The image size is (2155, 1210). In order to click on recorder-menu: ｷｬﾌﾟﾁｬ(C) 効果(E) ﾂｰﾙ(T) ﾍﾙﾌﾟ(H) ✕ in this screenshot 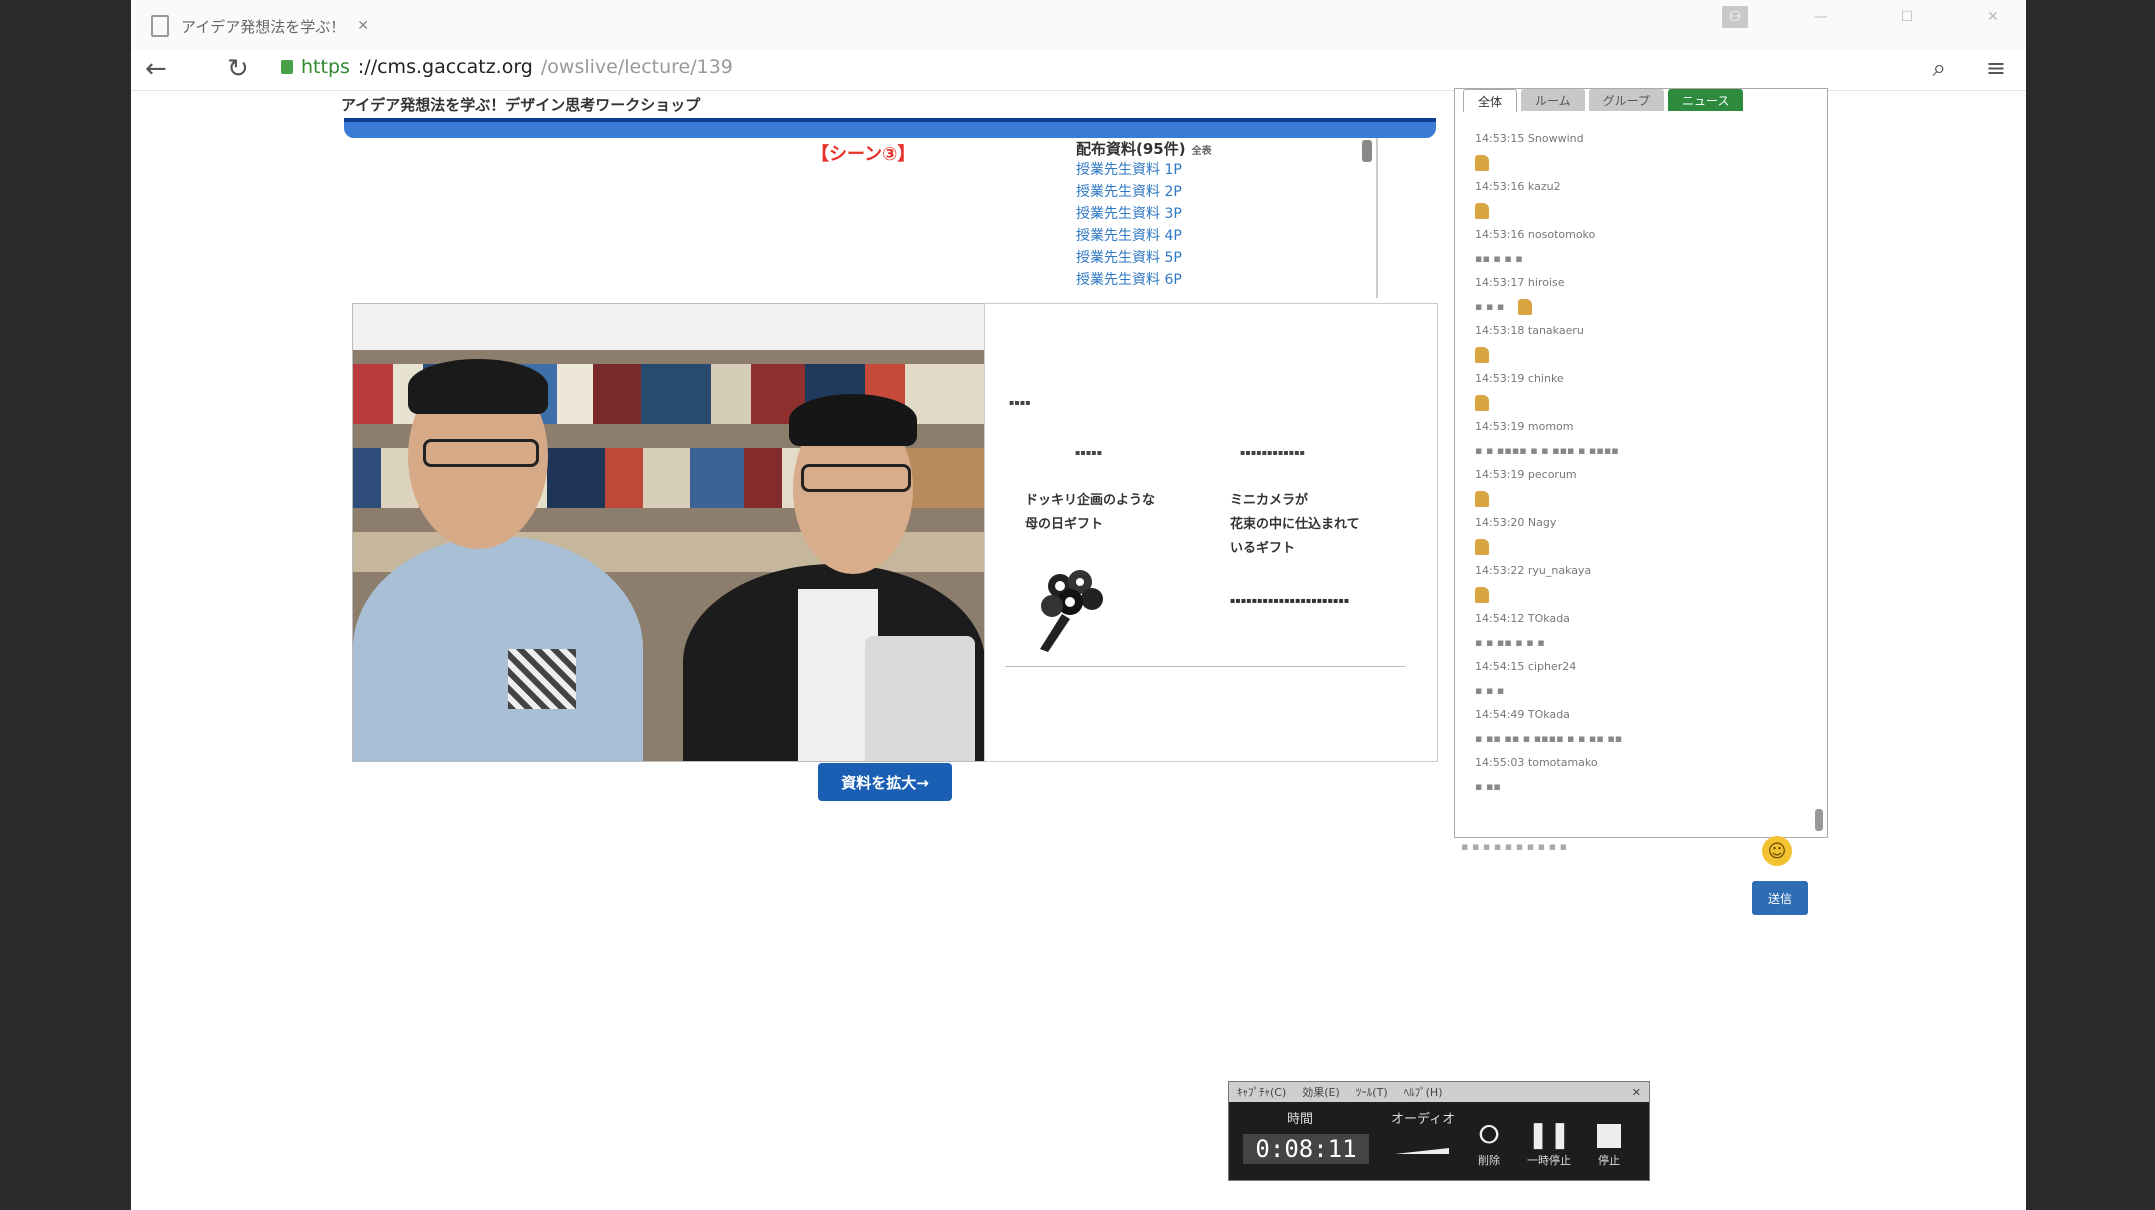, I will do `click(1439, 1092)`.